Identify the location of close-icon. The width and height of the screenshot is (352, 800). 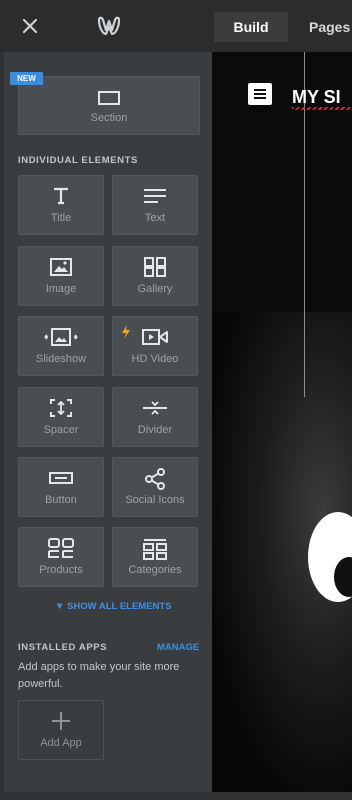
(30, 26).